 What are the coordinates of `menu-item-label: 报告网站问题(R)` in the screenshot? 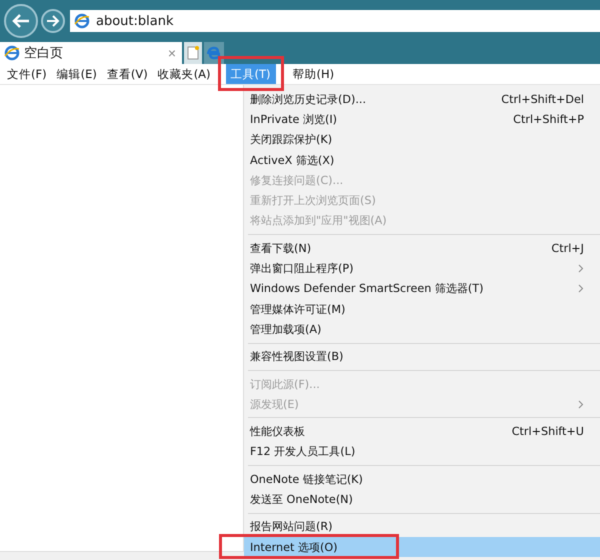 It's located at (291, 526).